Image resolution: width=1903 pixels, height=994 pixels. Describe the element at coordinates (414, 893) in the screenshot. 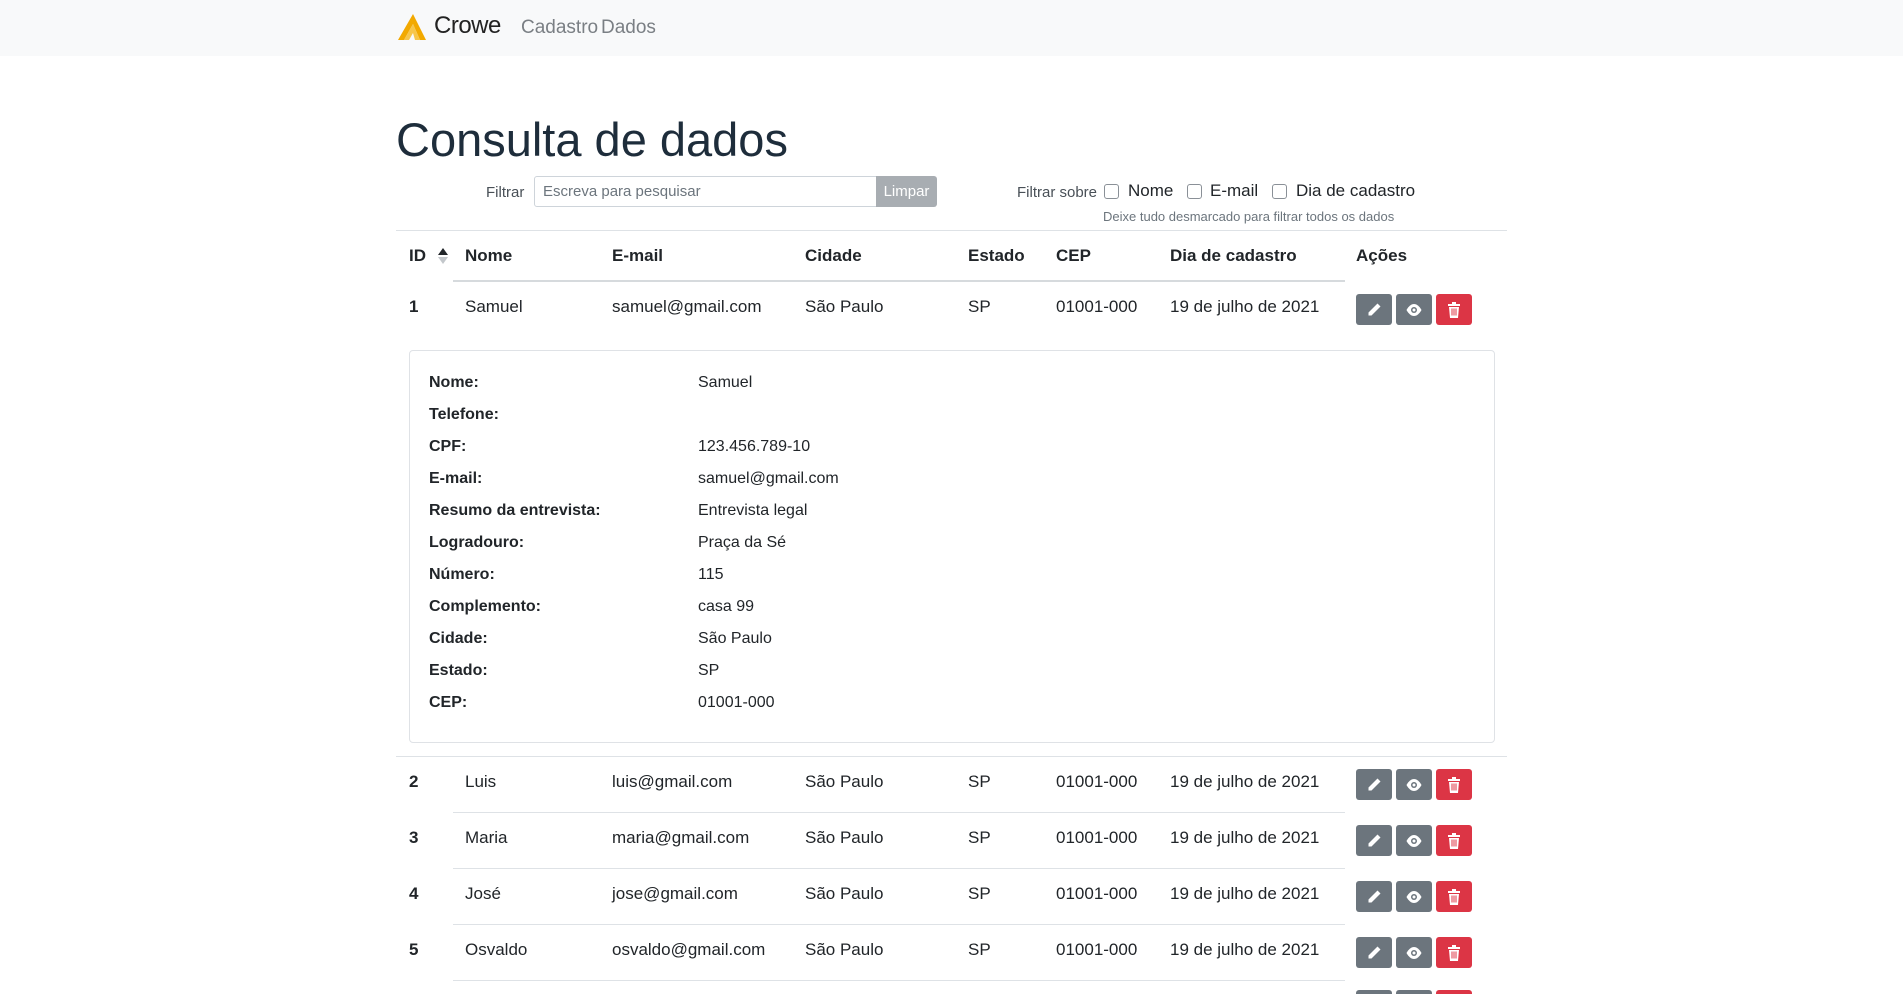

I see `cell-id: 4` at that location.